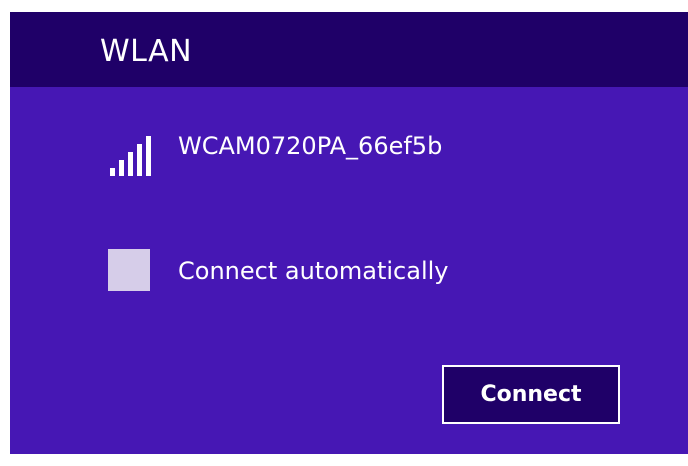 This screenshot has width=688, height=466. What do you see at coordinates (531, 394) in the screenshot?
I see `connect-button: Connect` at bounding box center [531, 394].